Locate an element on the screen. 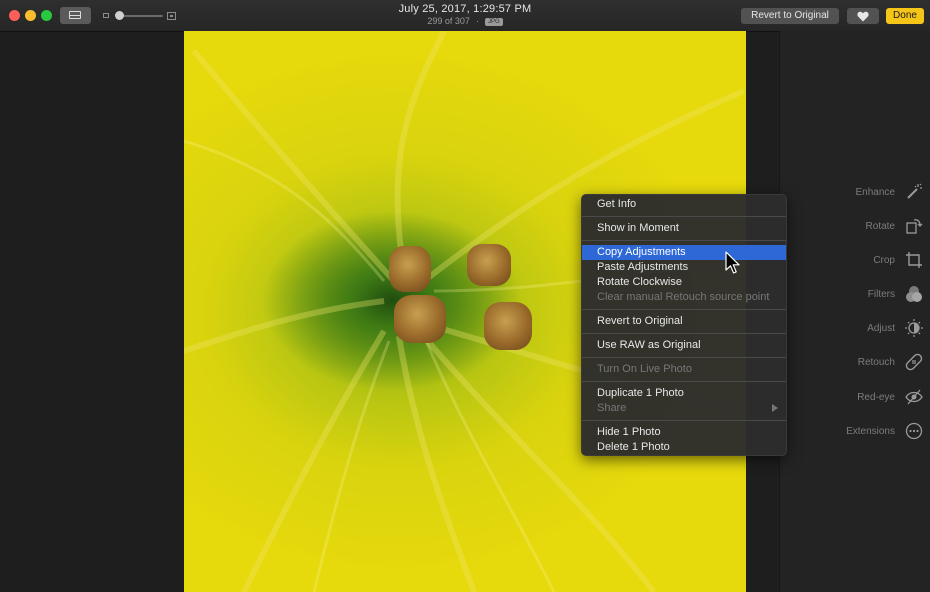  menu-item-paste-adjustments: Paste Adjustments is located at coordinates (684, 267).